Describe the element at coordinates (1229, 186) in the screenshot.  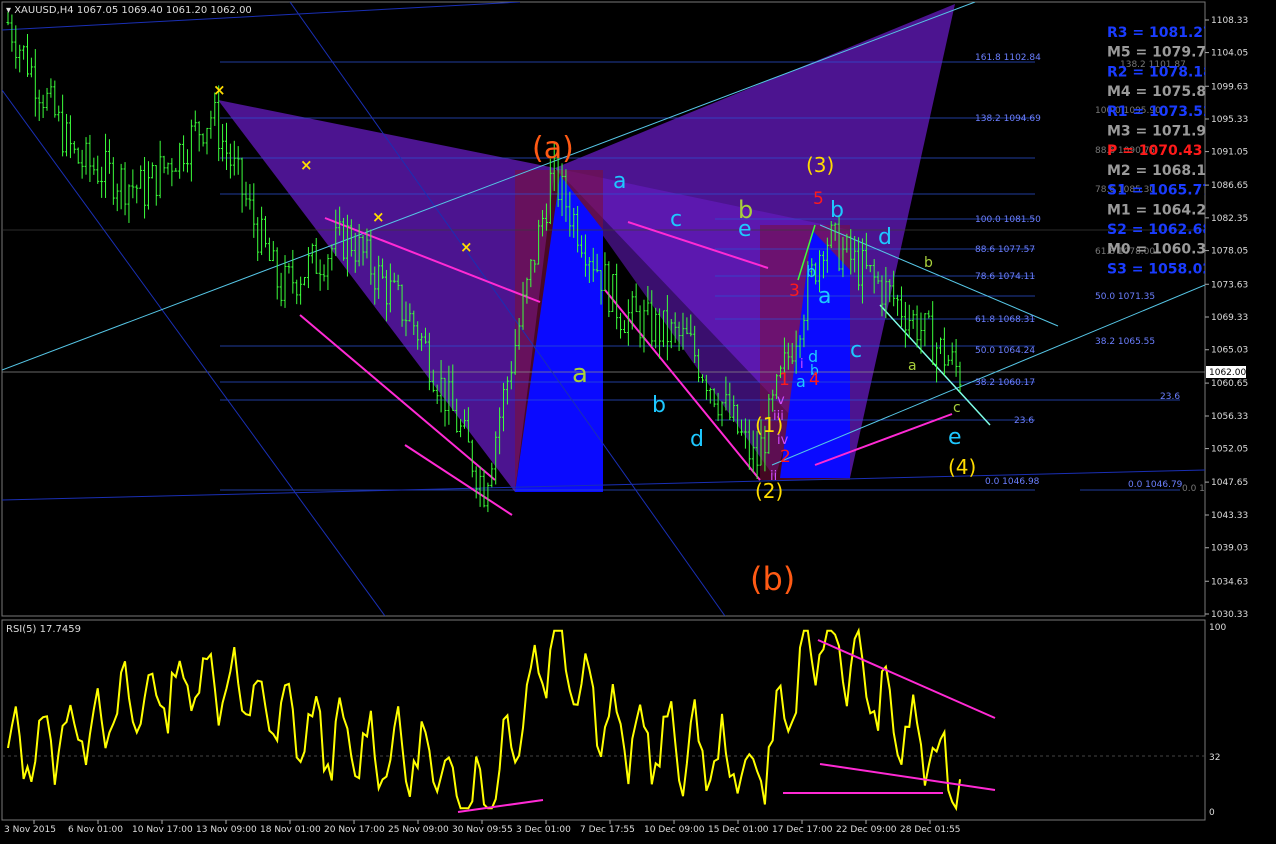
I see `price-tick-label: 1086.65` at that location.